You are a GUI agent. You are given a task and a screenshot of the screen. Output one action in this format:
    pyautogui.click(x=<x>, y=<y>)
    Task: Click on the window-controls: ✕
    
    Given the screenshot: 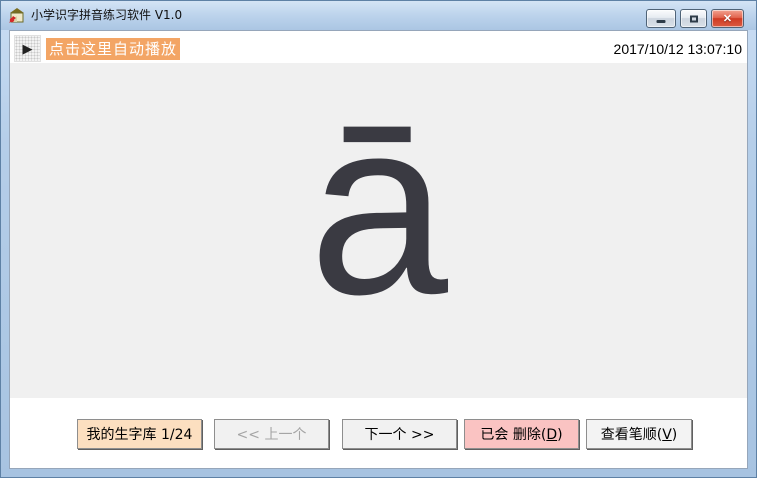 What is the action you would take?
    pyautogui.click(x=695, y=18)
    